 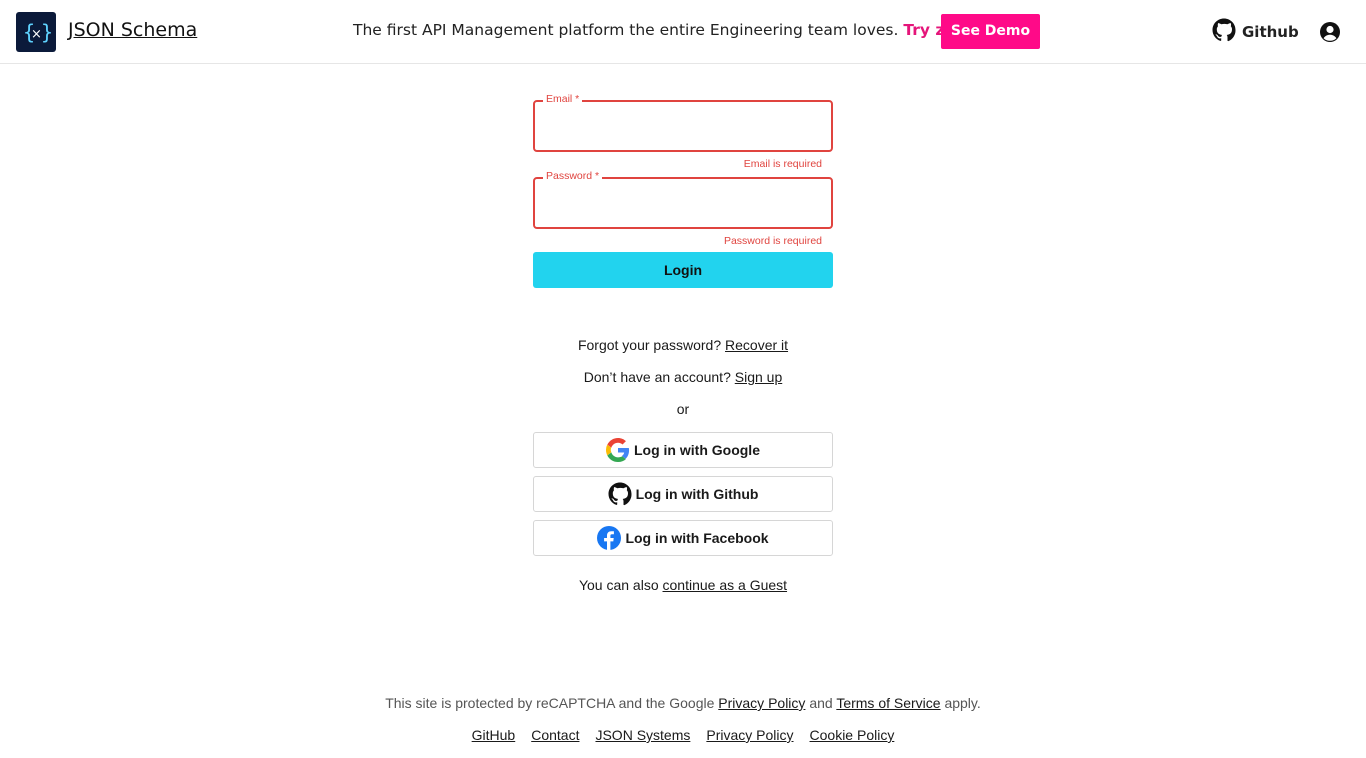 I want to click on google-terms-link: Terms of Service, so click(x=888, y=703).